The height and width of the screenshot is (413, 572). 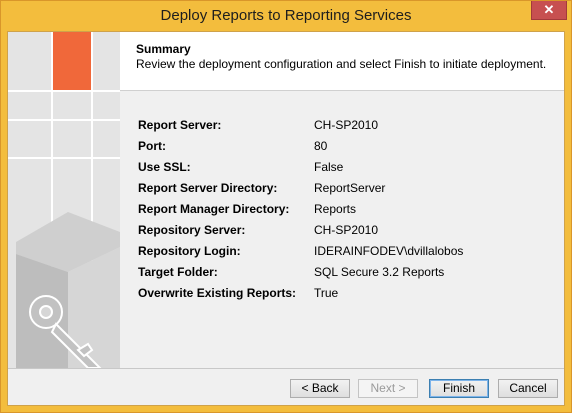 I want to click on cancel-button: Cancel, so click(x=528, y=388).